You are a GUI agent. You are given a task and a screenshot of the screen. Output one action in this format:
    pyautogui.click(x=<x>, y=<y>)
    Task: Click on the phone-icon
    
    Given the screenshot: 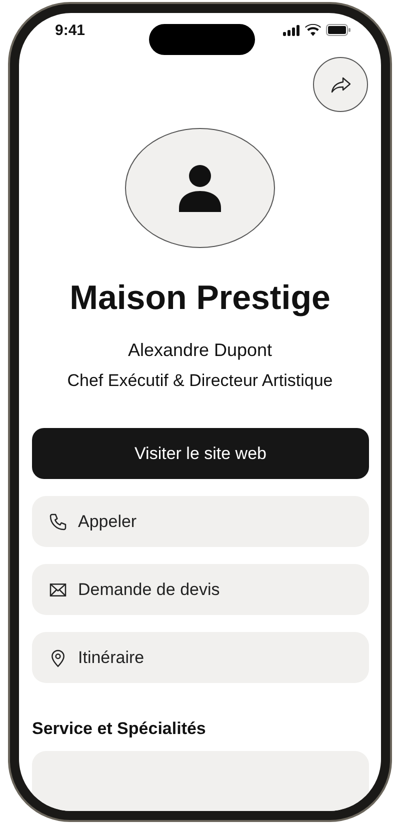 What is the action you would take?
    pyautogui.click(x=58, y=522)
    